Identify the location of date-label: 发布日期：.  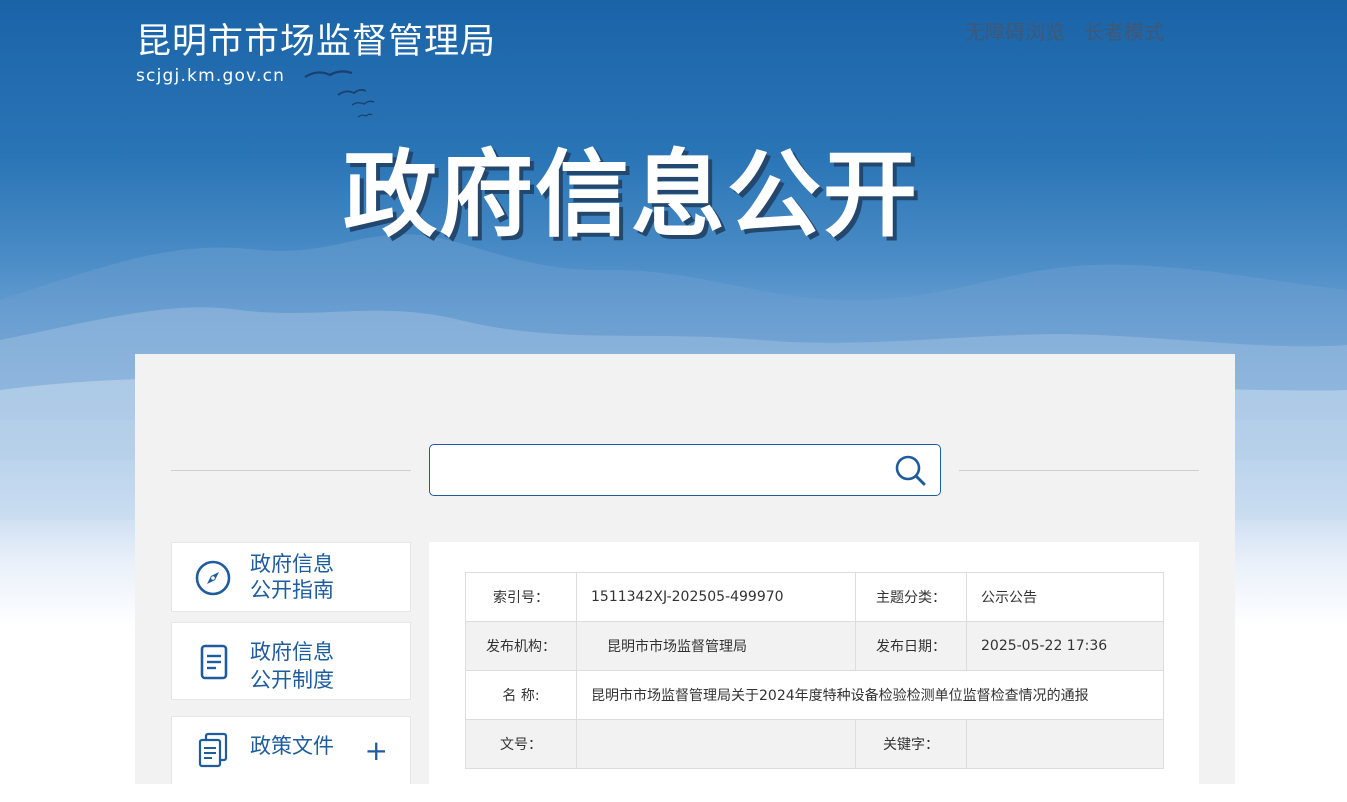
(911, 646).